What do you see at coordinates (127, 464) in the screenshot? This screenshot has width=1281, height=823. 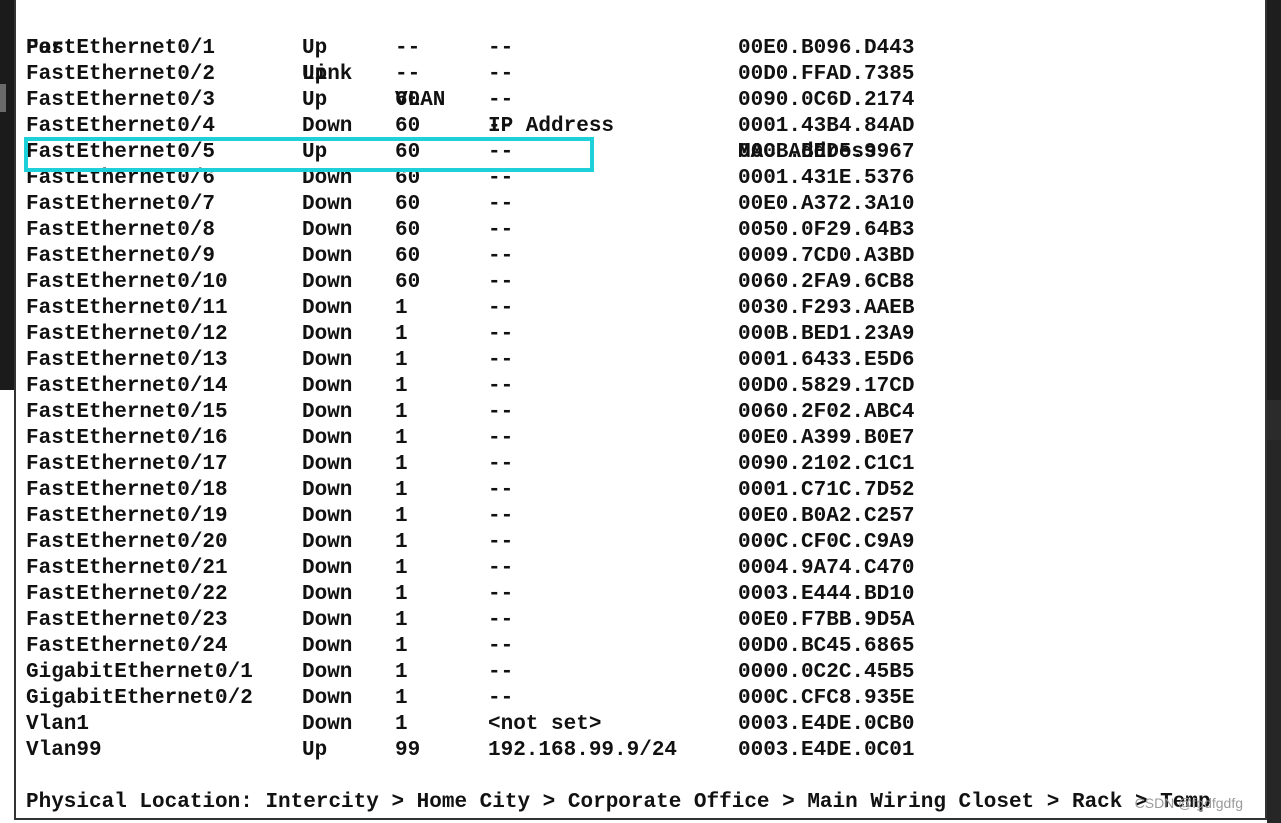 I see `cell-port: FastEthernet0/17` at bounding box center [127, 464].